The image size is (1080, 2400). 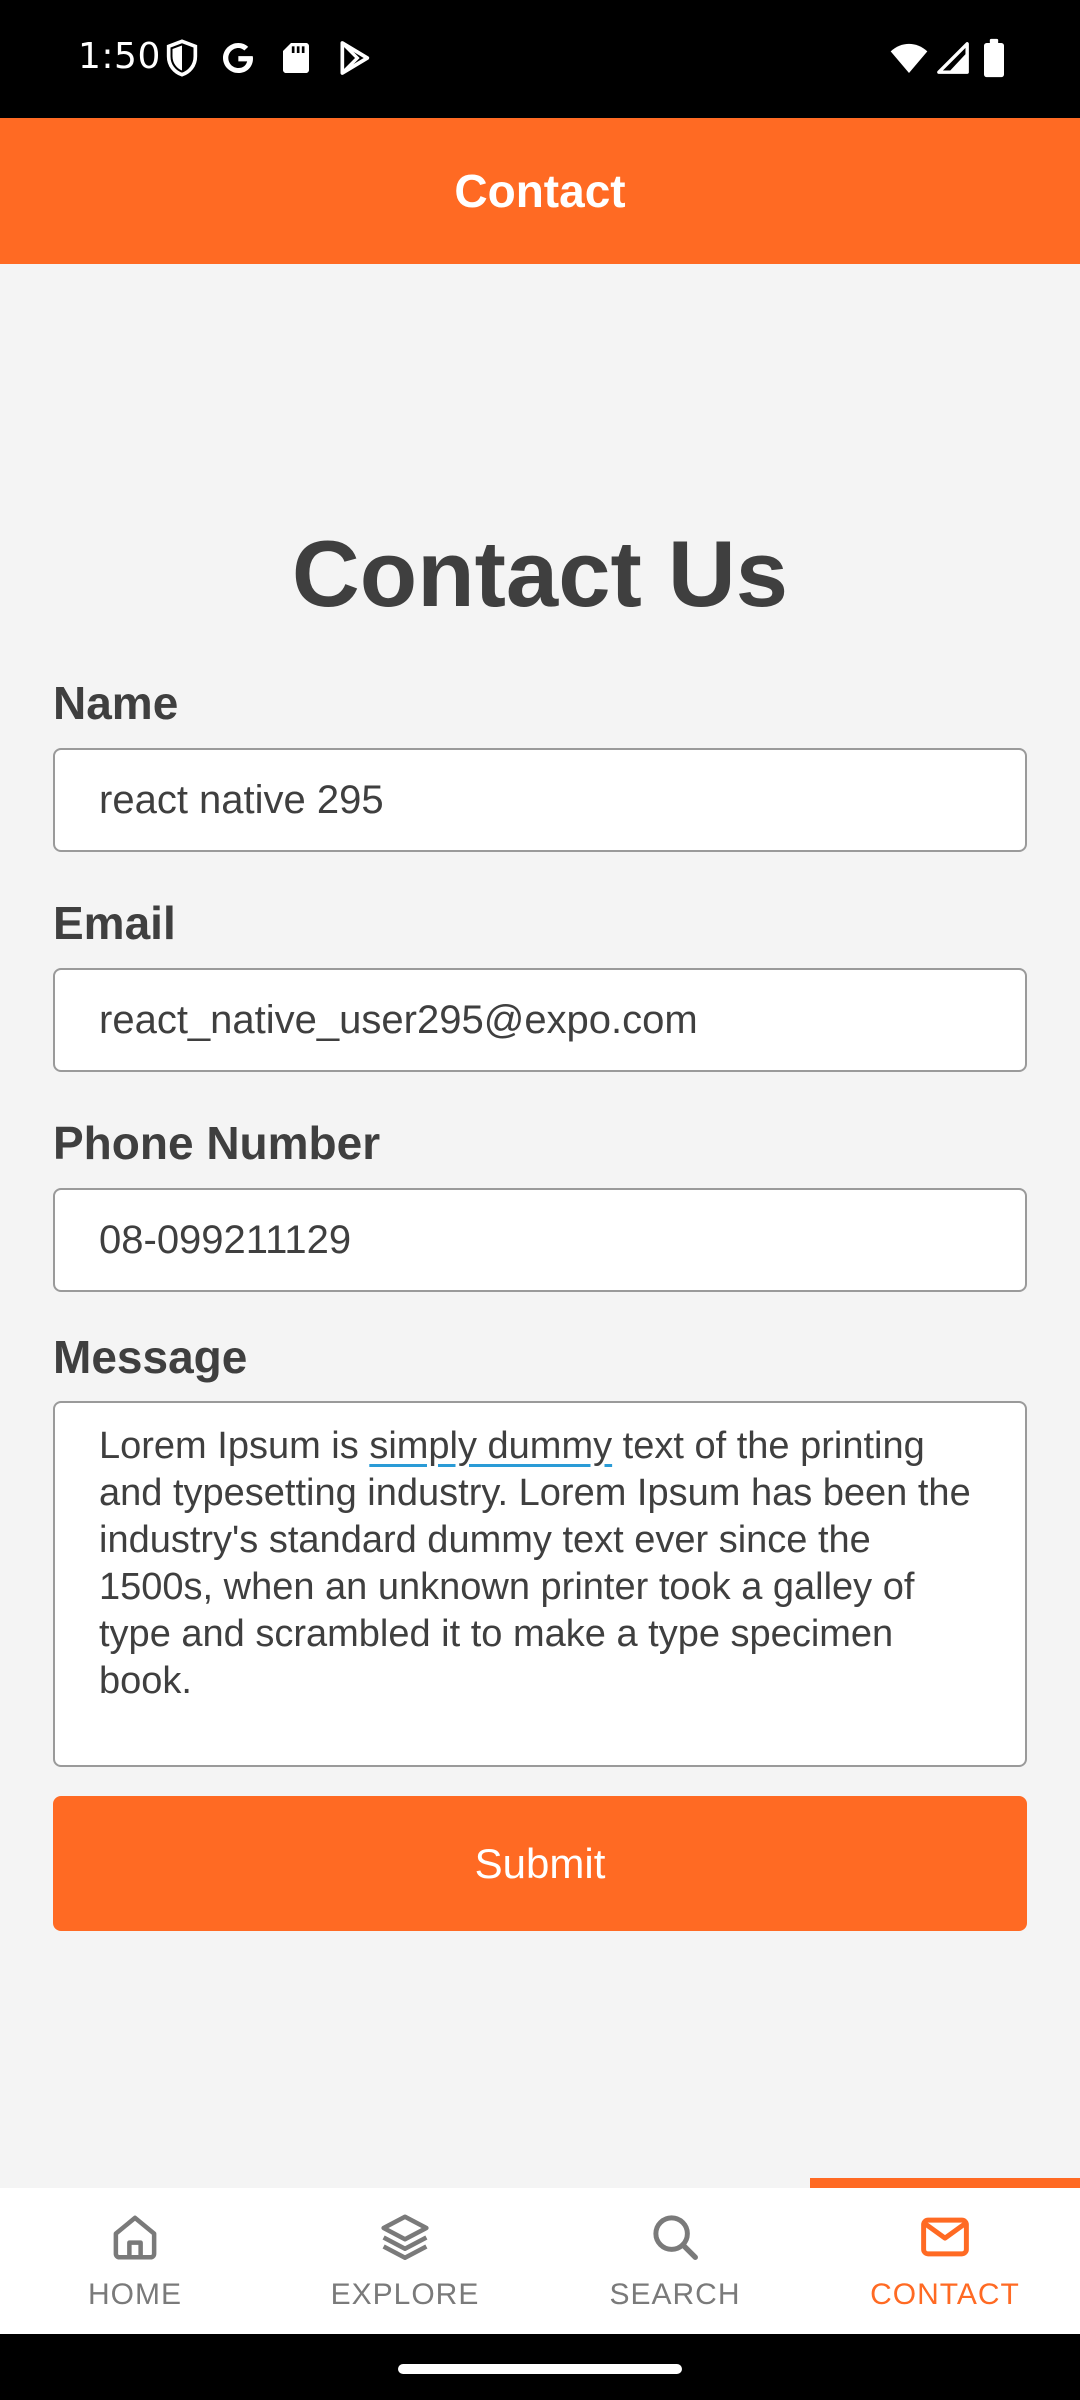 What do you see at coordinates (119, 56) in the screenshot?
I see `status-time: 1:50` at bounding box center [119, 56].